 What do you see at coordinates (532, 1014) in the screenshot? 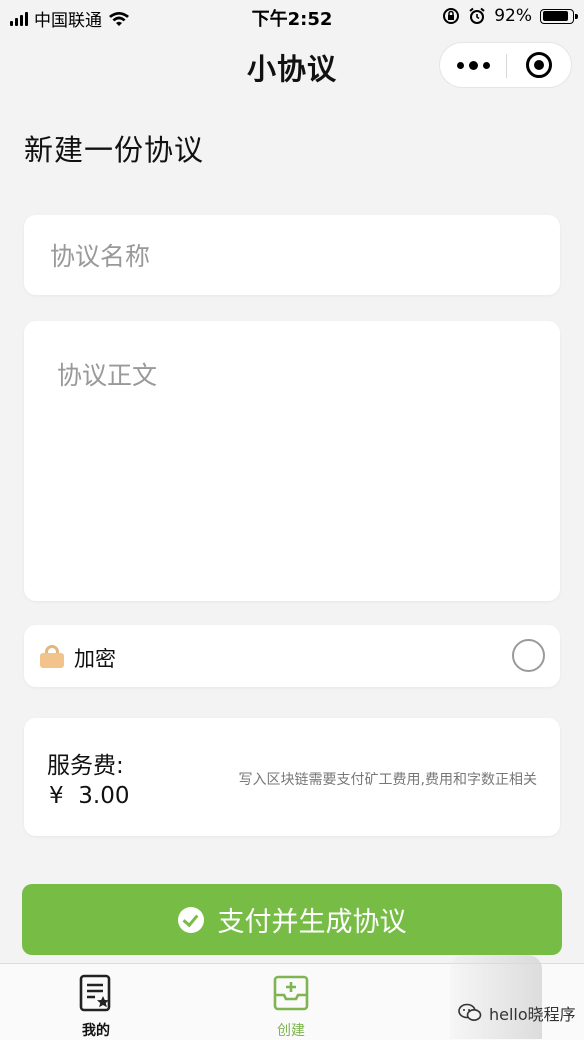
I see `watermark-text: hello晓程序` at bounding box center [532, 1014].